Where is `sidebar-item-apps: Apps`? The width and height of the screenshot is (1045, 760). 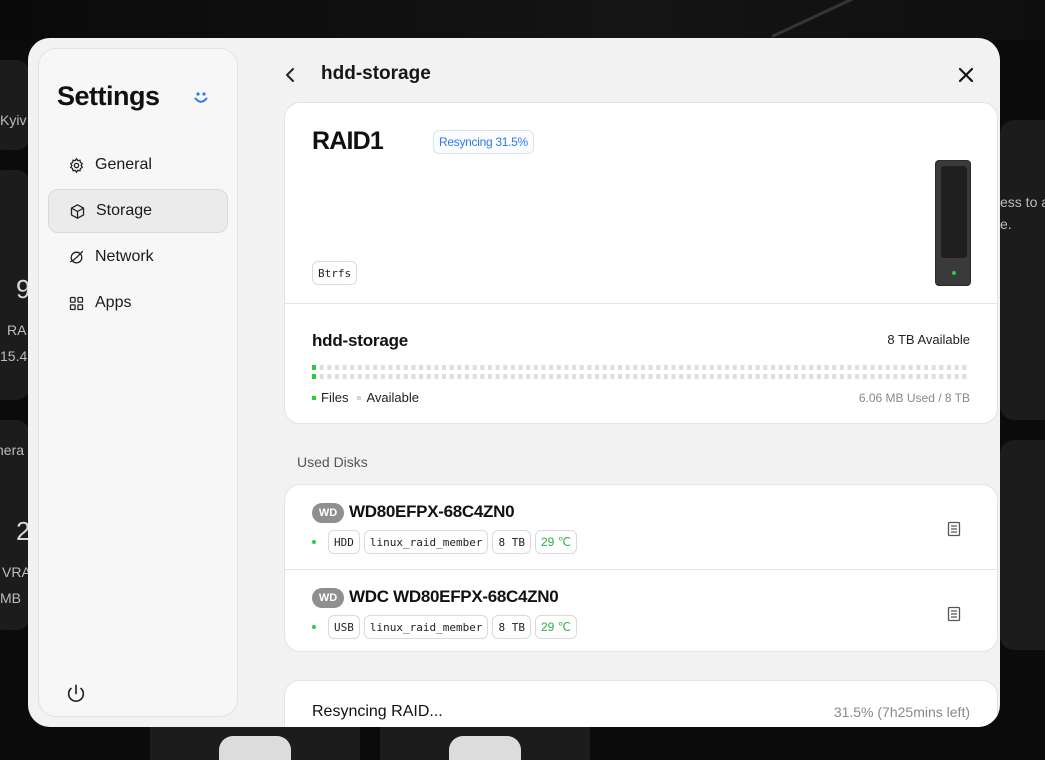 sidebar-item-apps: Apps is located at coordinates (138, 303).